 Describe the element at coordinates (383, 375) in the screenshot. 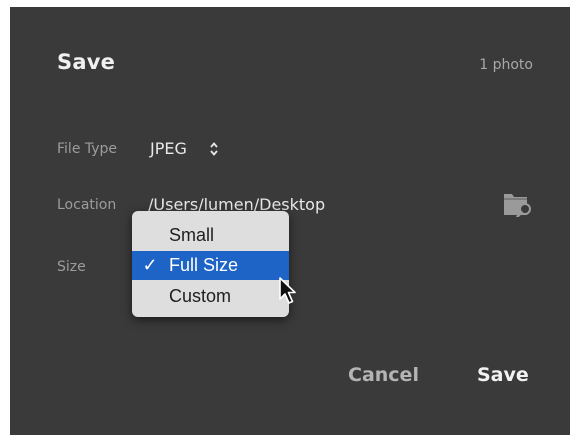

I see `cancel-button: Cancel` at that location.